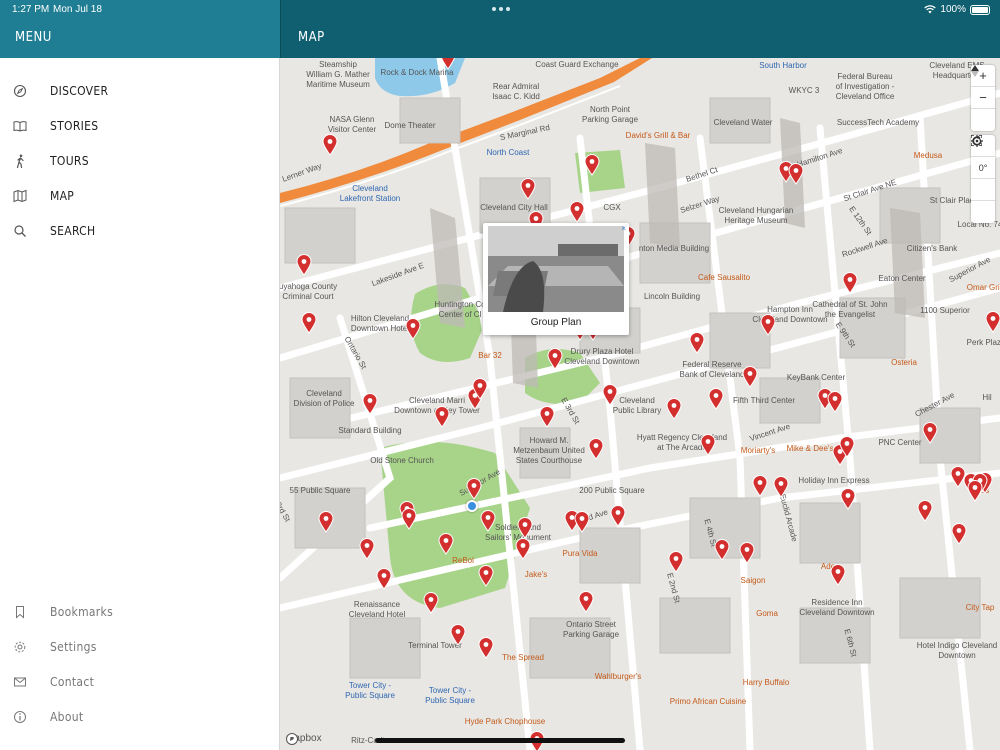 This screenshot has height=750, width=1000. What do you see at coordinates (20, 196) in the screenshot?
I see `map-icon` at bounding box center [20, 196].